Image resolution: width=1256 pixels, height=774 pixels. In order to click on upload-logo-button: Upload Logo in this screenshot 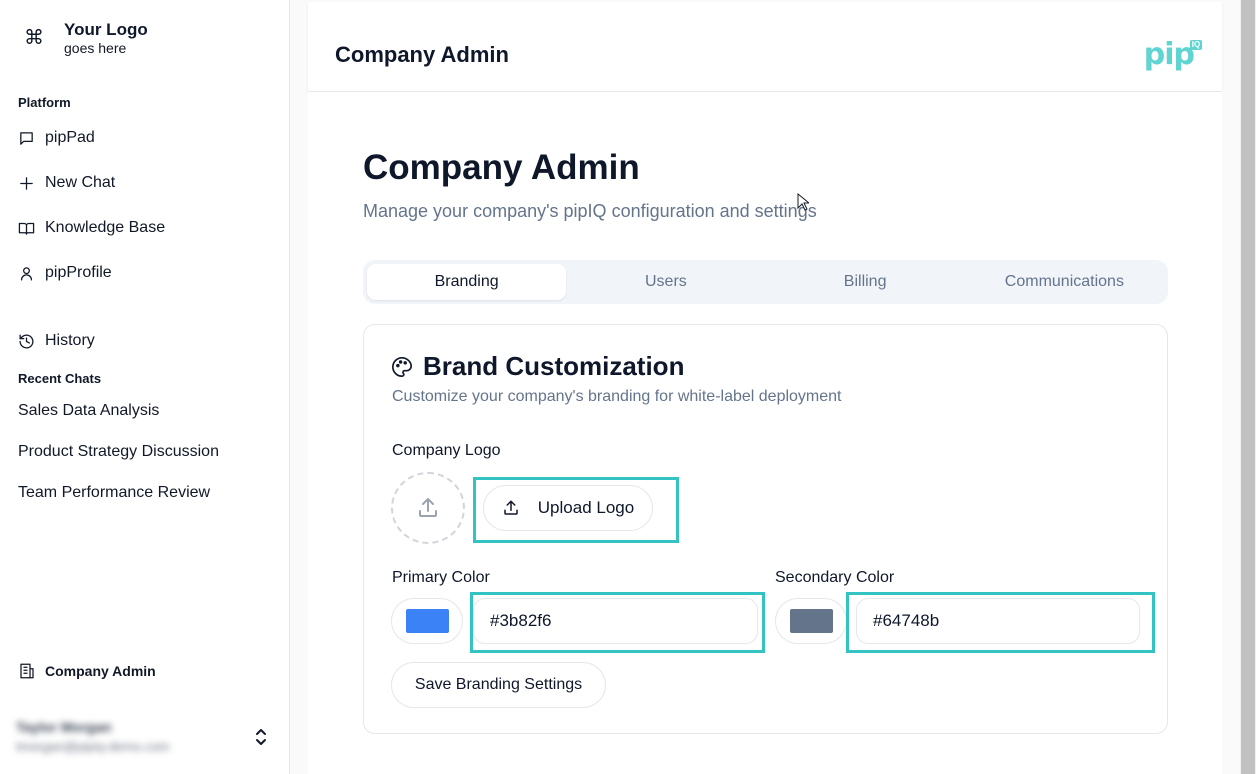, I will do `click(568, 508)`.